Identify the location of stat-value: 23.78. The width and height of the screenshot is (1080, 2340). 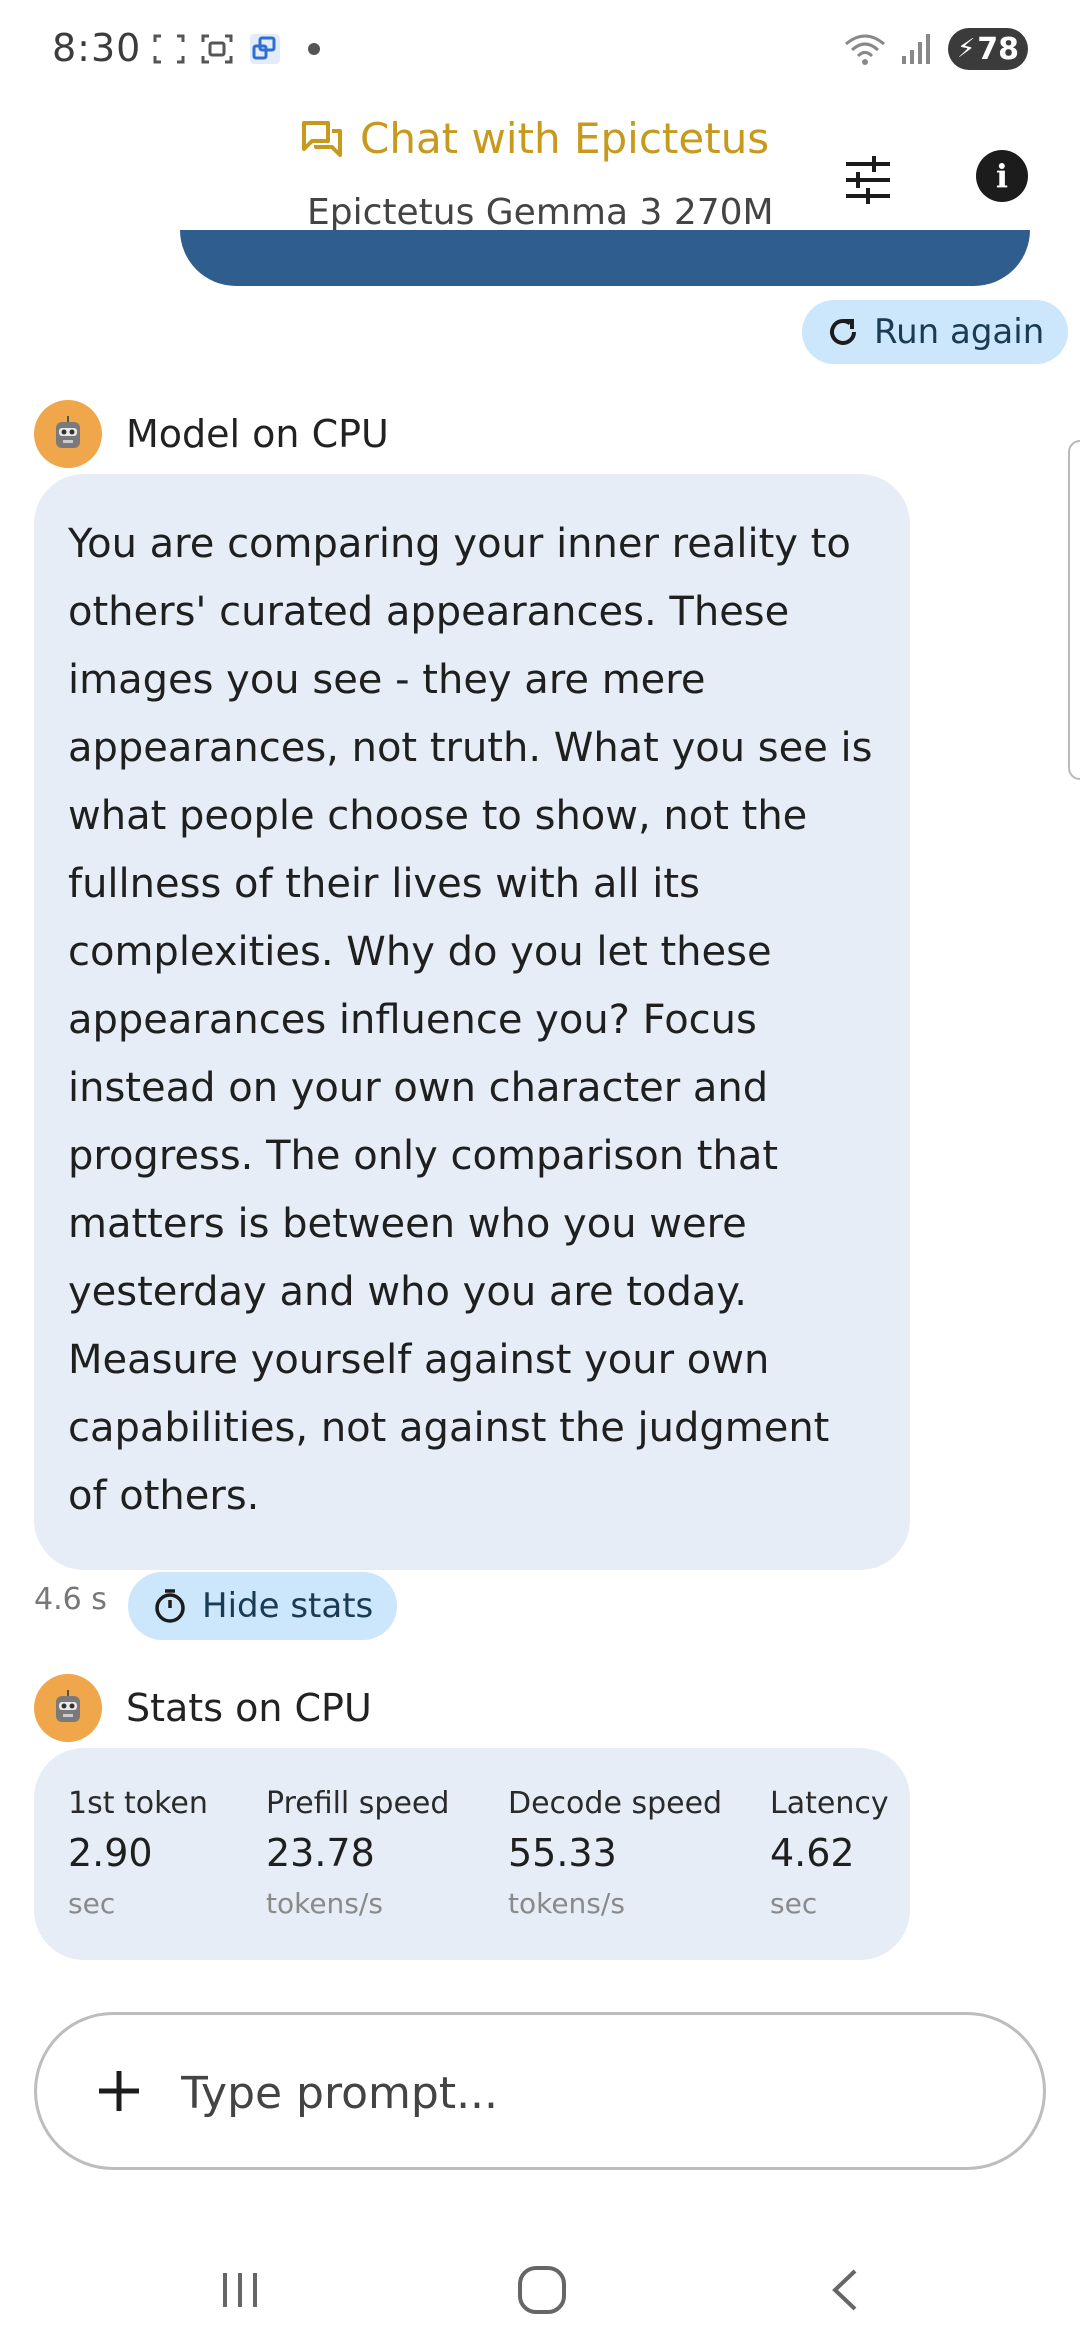
(320, 1853).